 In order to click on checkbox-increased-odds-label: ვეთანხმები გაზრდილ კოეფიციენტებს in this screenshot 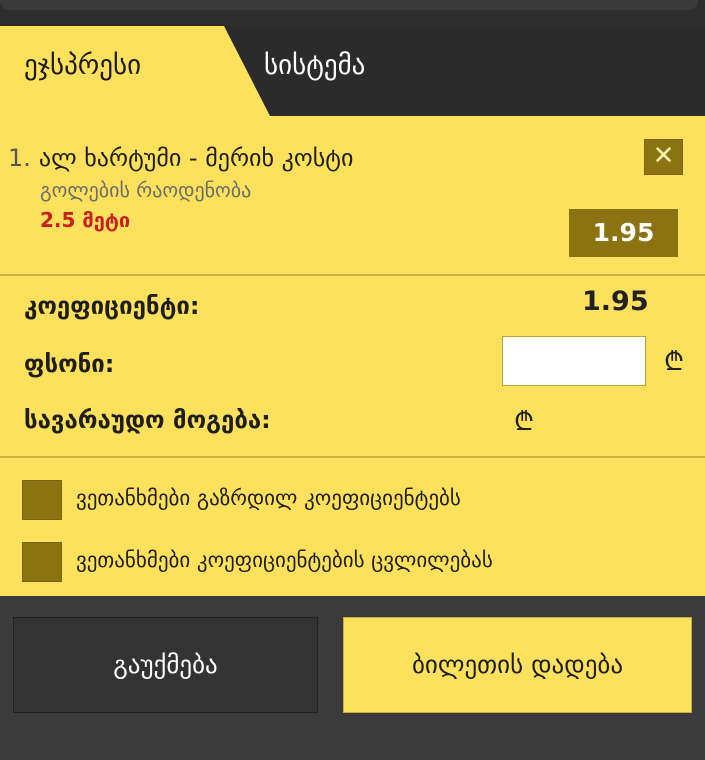, I will do `click(268, 498)`.